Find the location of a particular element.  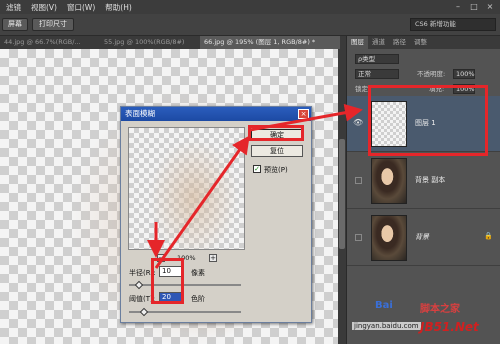

tab-paths: 路径 is located at coordinates (399, 42).